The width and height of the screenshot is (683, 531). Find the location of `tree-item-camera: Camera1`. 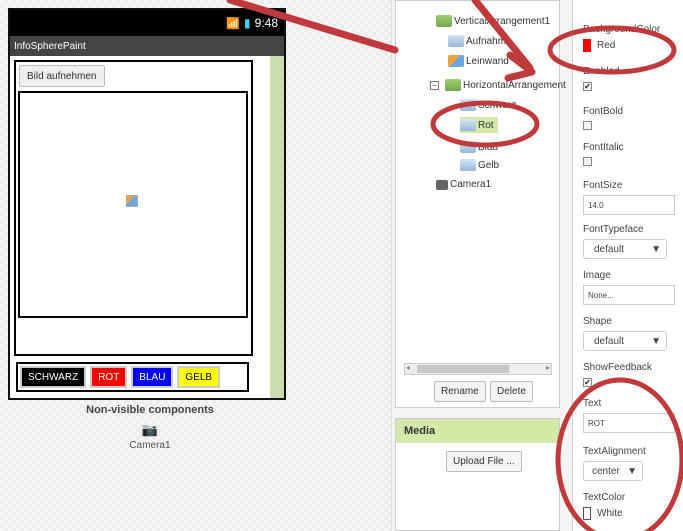

tree-item-camera: Camera1 is located at coordinates (463, 184).